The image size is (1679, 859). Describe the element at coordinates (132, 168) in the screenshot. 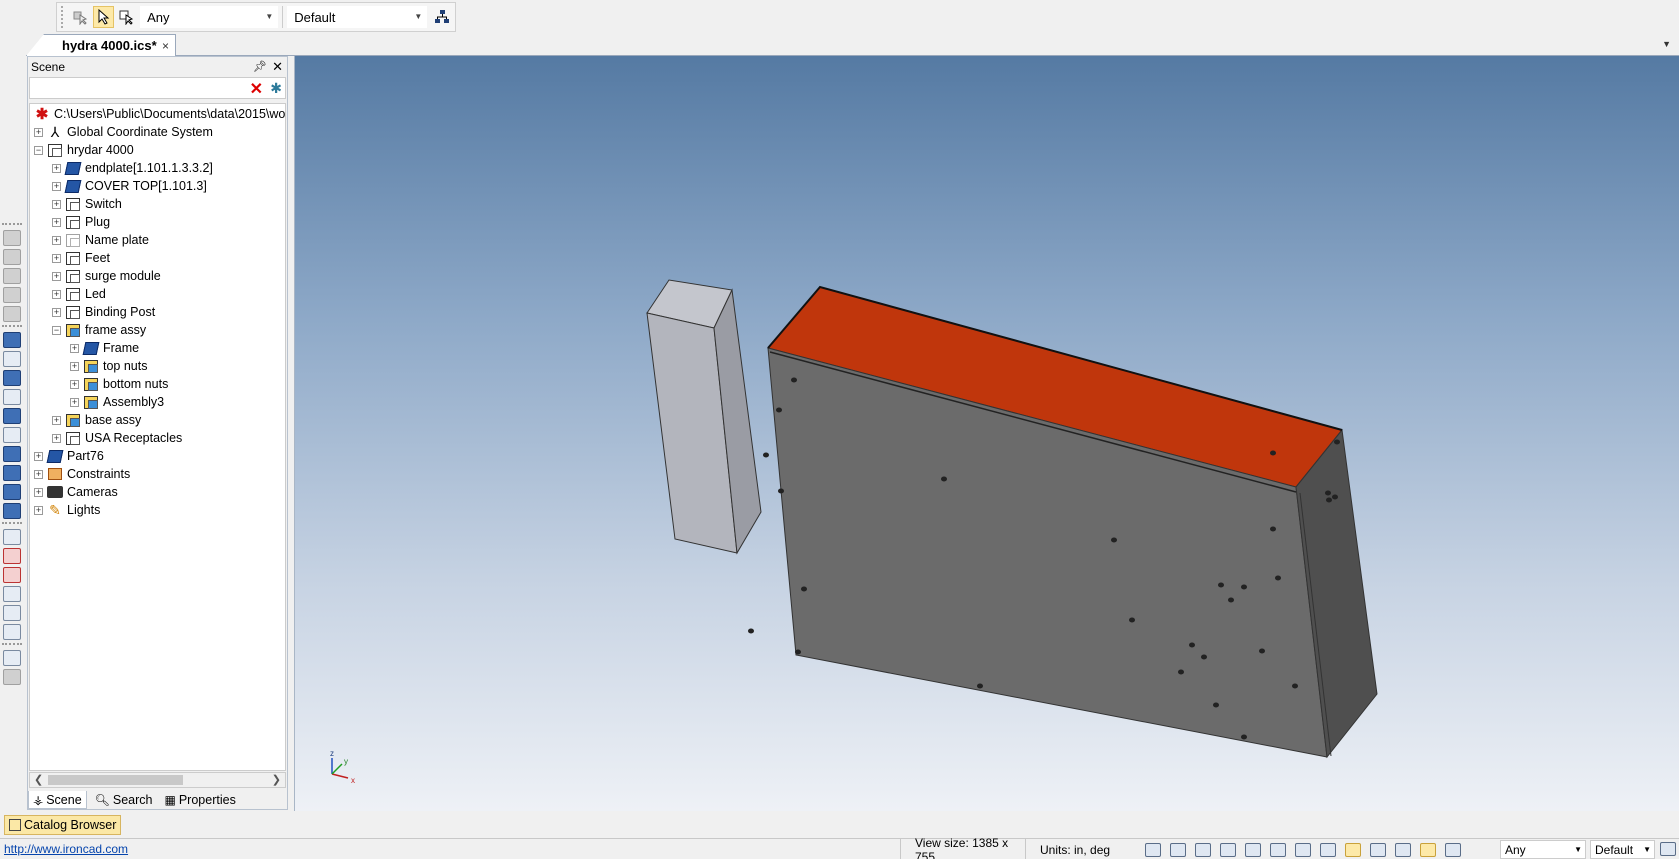

I see `tree-node: + endplate[1.101.1.3.3.2]` at that location.